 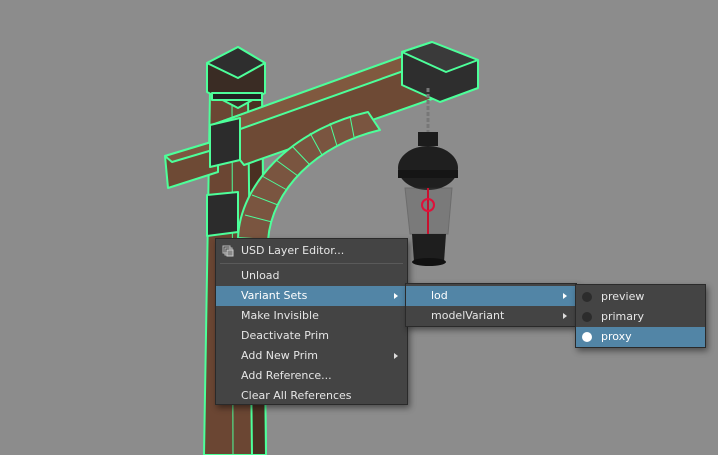 I want to click on menu-item-label: Add New Prim, so click(x=280, y=355).